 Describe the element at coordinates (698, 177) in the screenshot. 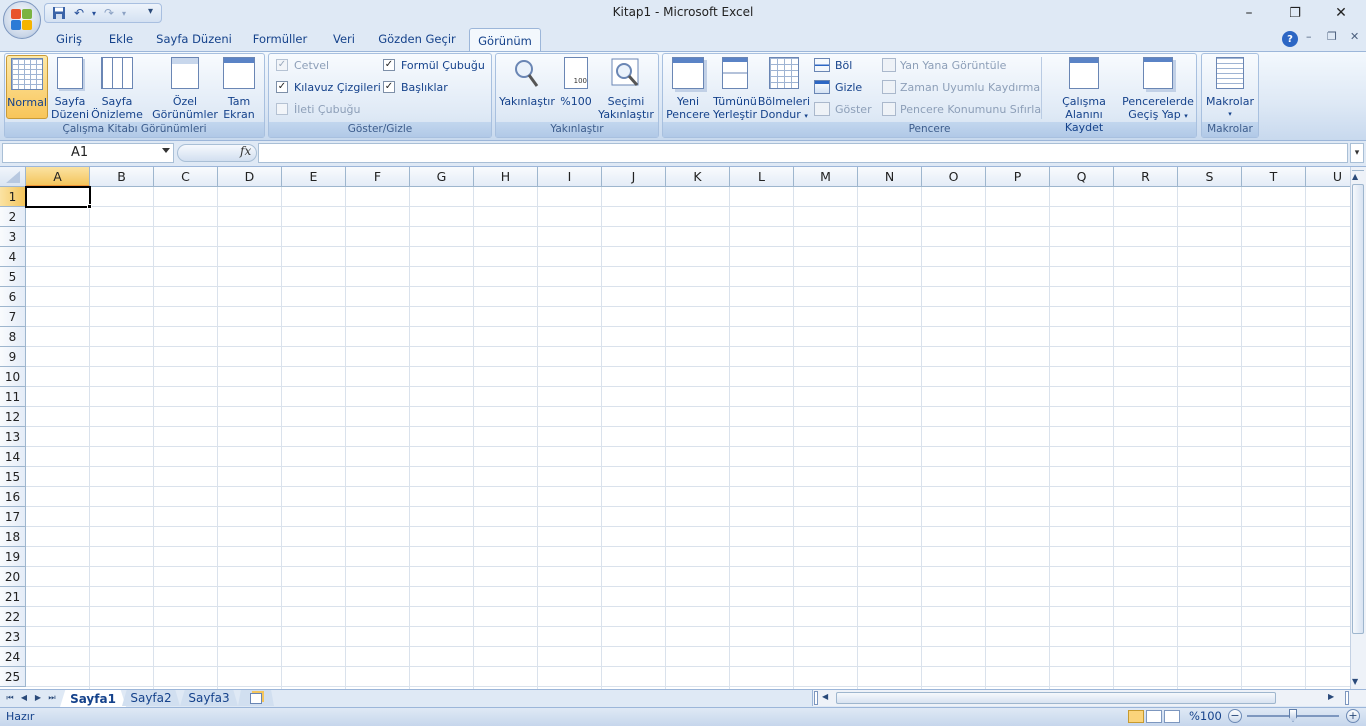

I see `column-header-k: K` at that location.